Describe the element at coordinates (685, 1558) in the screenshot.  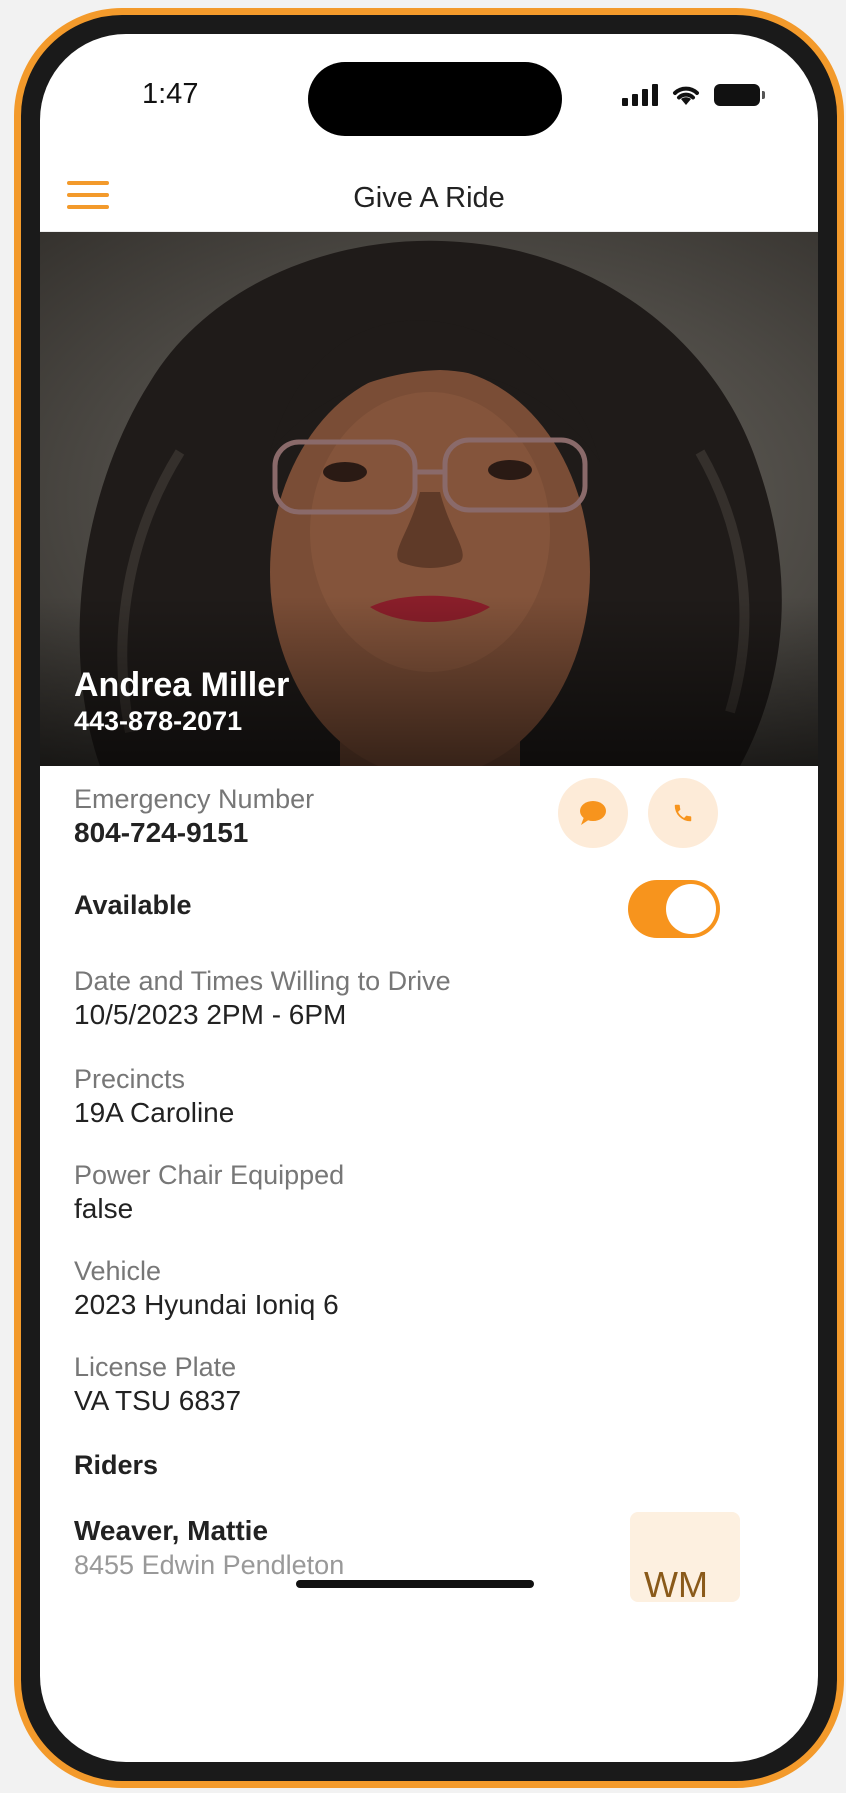
I see `rider-avatar: WM` at that location.